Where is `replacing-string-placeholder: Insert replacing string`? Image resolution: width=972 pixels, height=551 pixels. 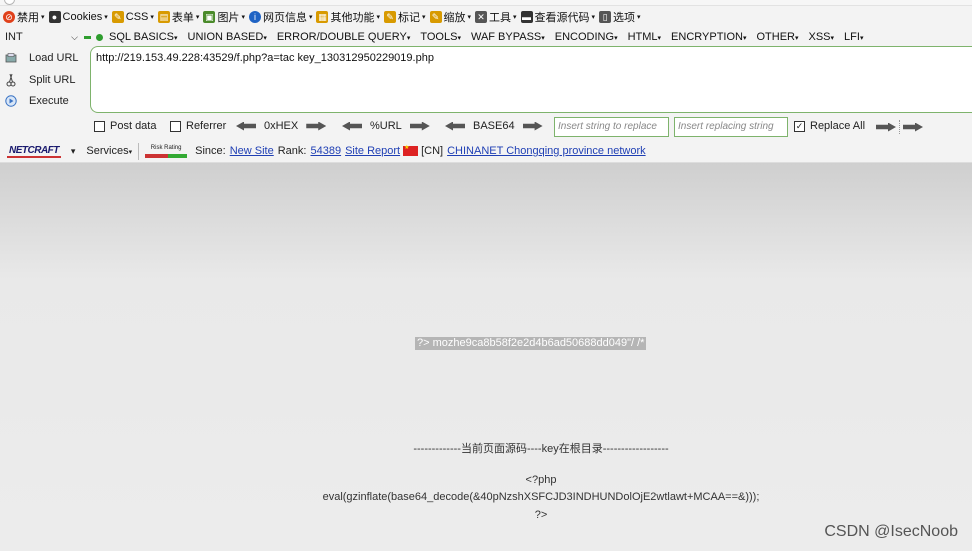
replacing-string-placeholder: Insert replacing string is located at coordinates (726, 126).